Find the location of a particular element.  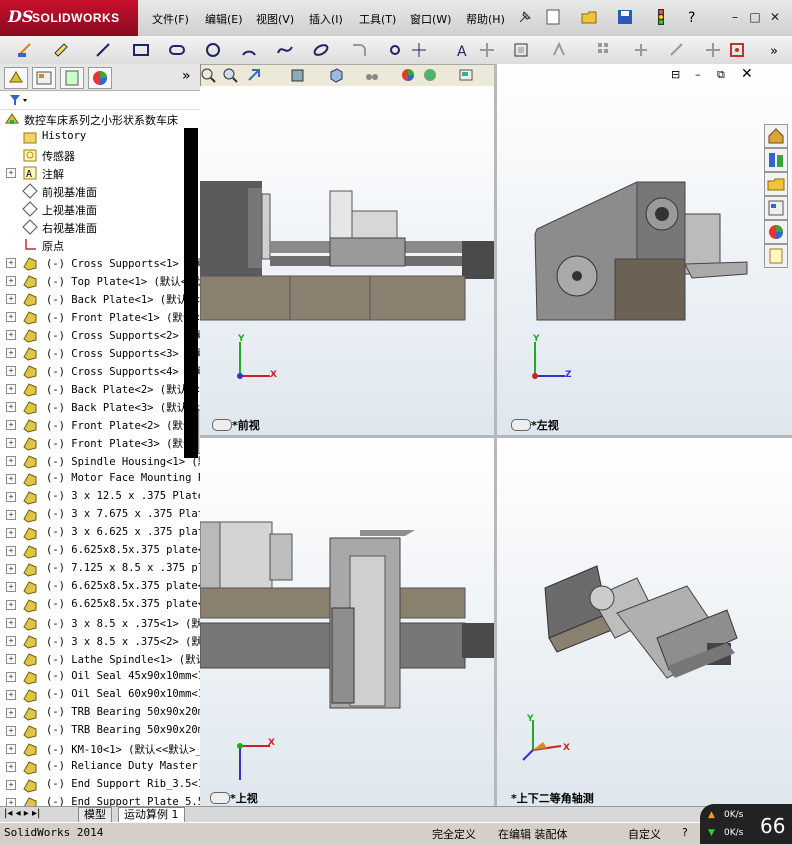

display-manager-tab-icon is located at coordinates (100, 78).